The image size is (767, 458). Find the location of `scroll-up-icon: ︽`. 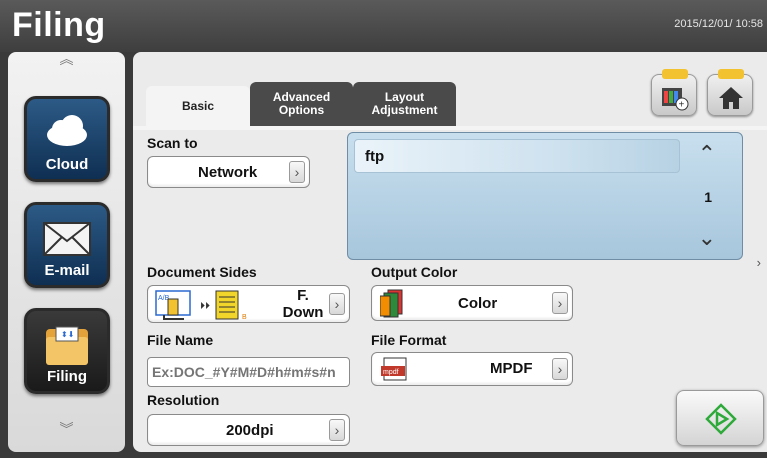

scroll-up-icon: ︽ is located at coordinates (67, 59).